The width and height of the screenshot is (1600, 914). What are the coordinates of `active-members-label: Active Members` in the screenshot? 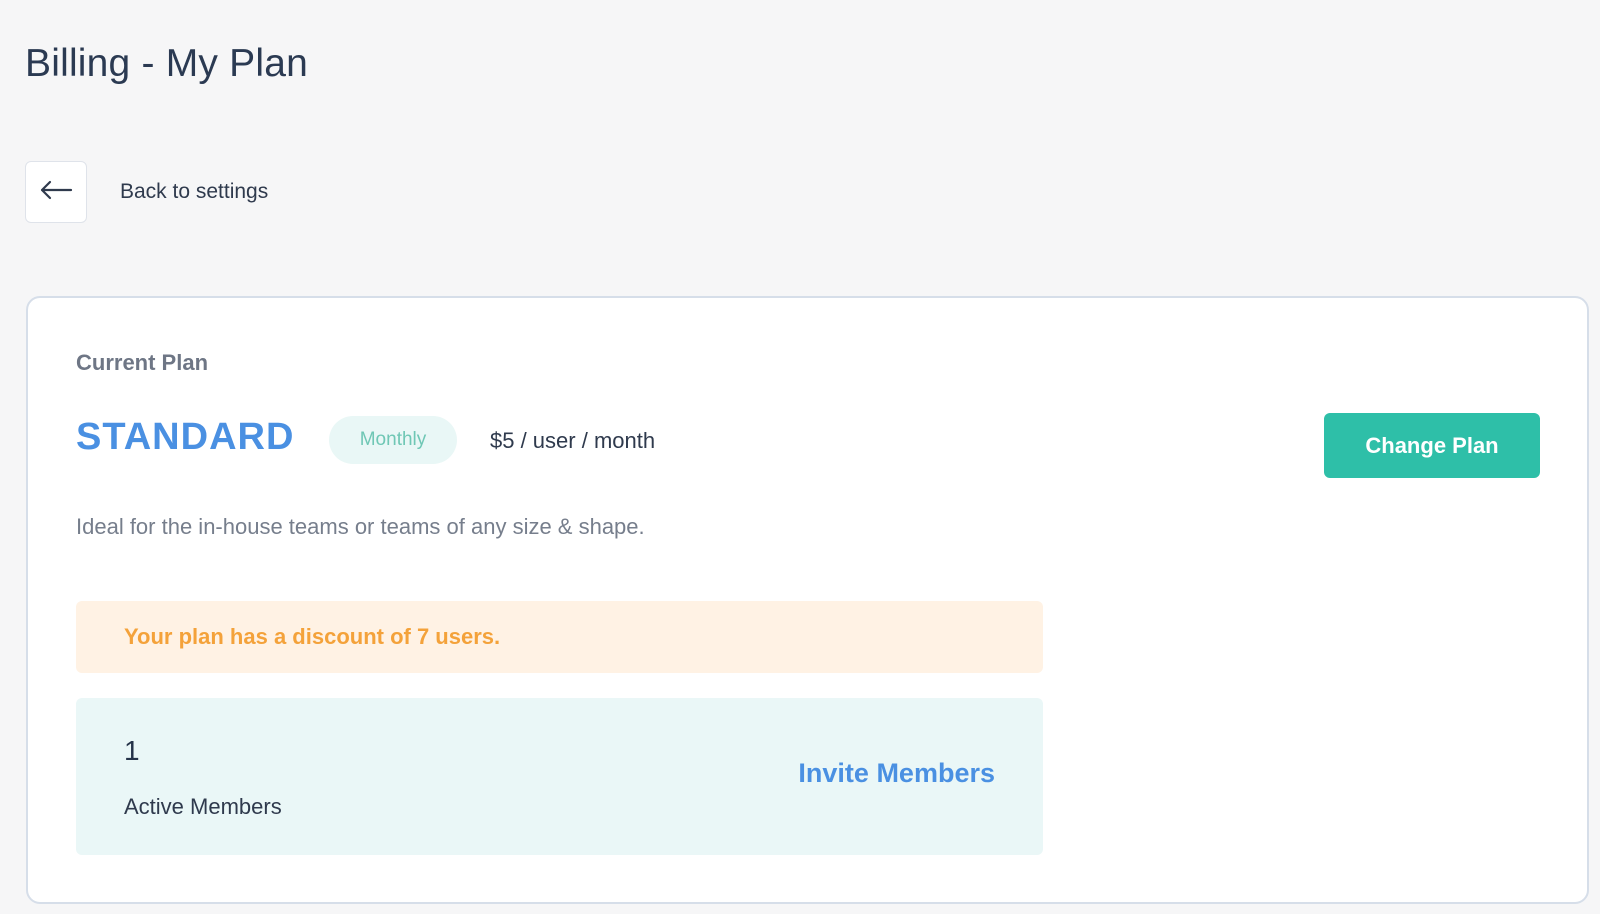 It's located at (203, 806).